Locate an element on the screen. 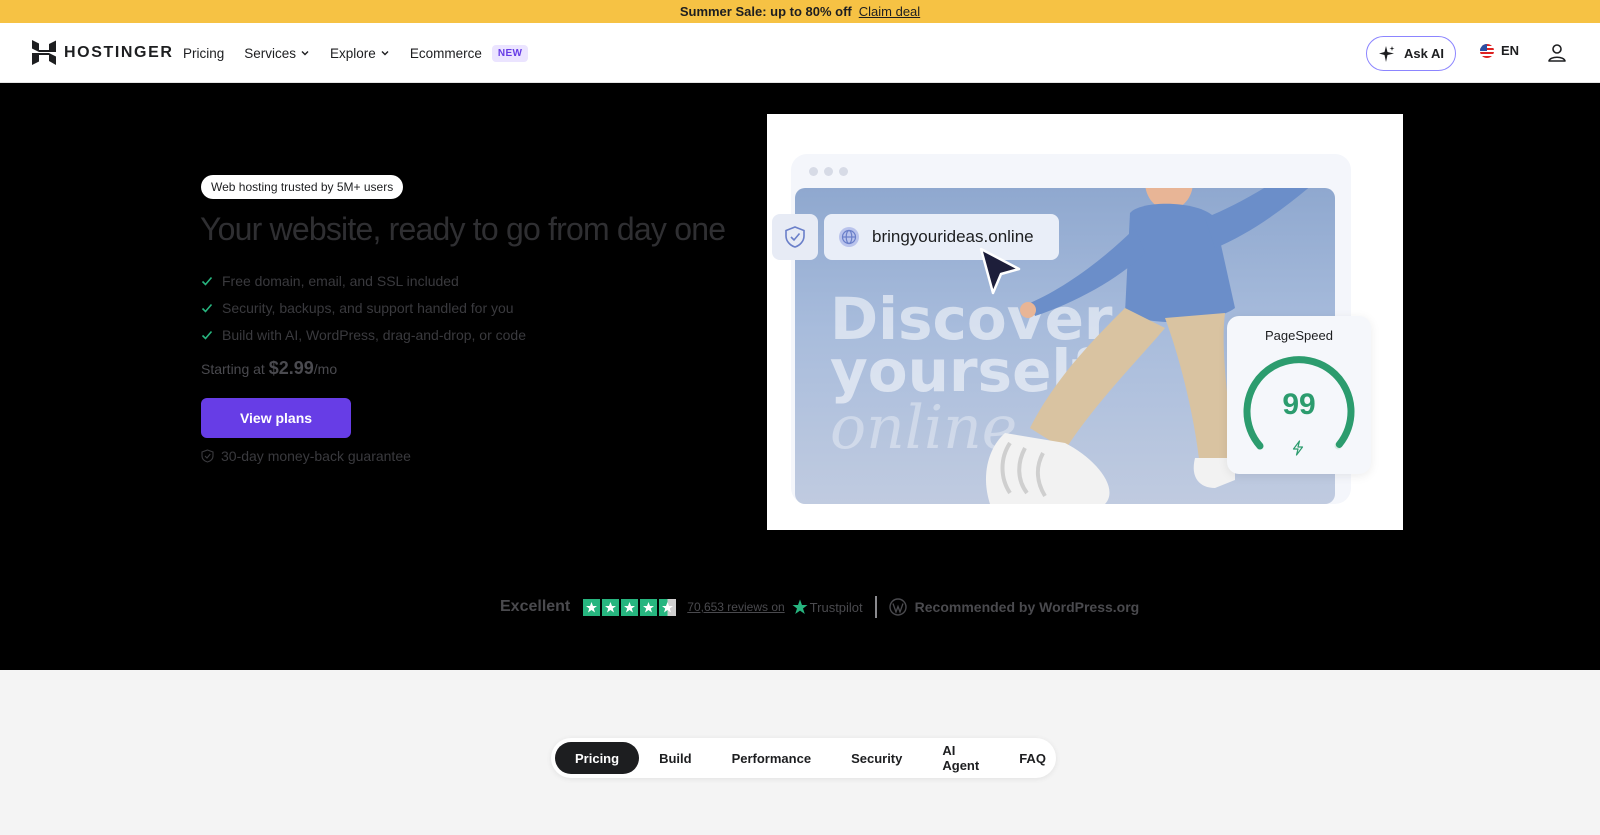  tab-build: Build is located at coordinates (675, 758).